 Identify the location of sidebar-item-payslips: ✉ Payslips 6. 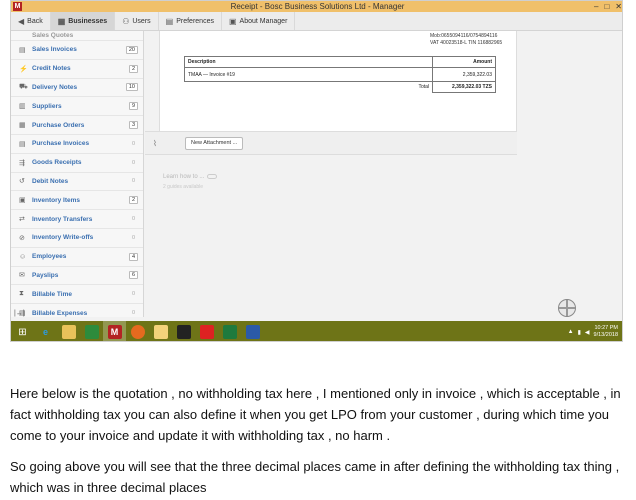
(77, 276).